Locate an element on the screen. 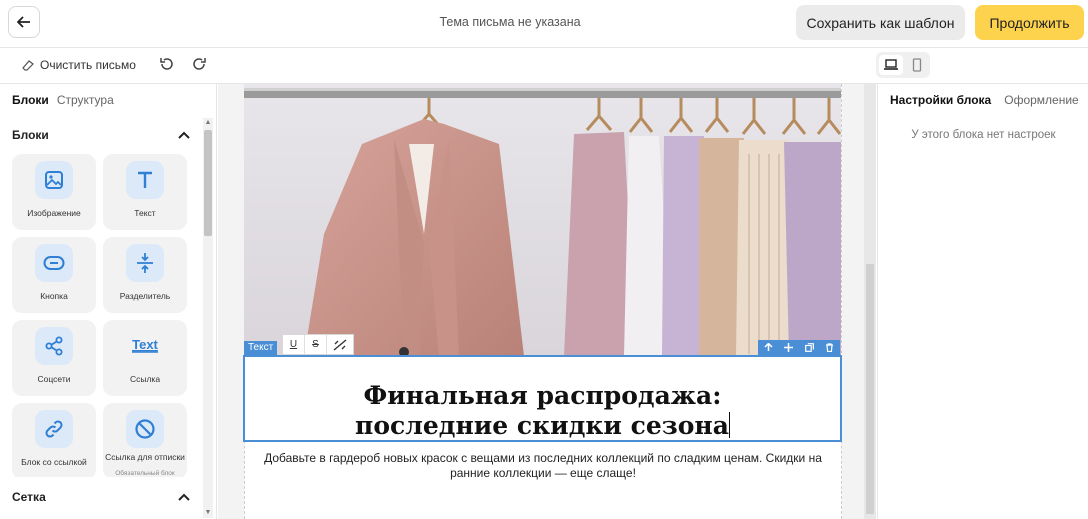  tile-button: Кнопка is located at coordinates (54, 275).